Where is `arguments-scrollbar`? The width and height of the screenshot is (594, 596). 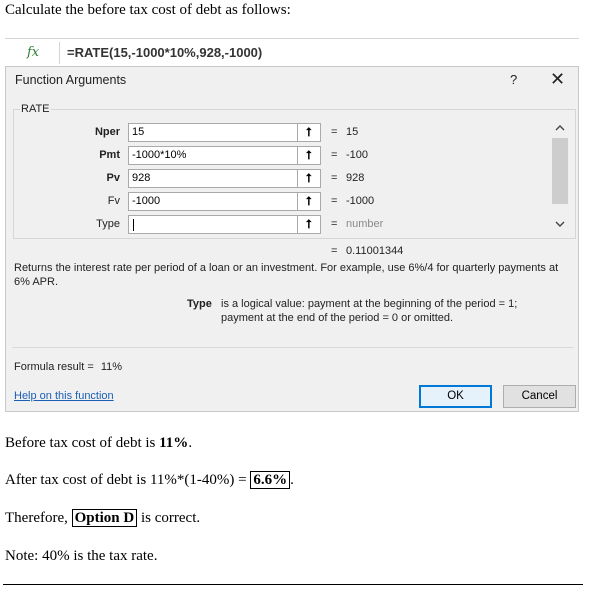
arguments-scrollbar is located at coordinates (560, 179).